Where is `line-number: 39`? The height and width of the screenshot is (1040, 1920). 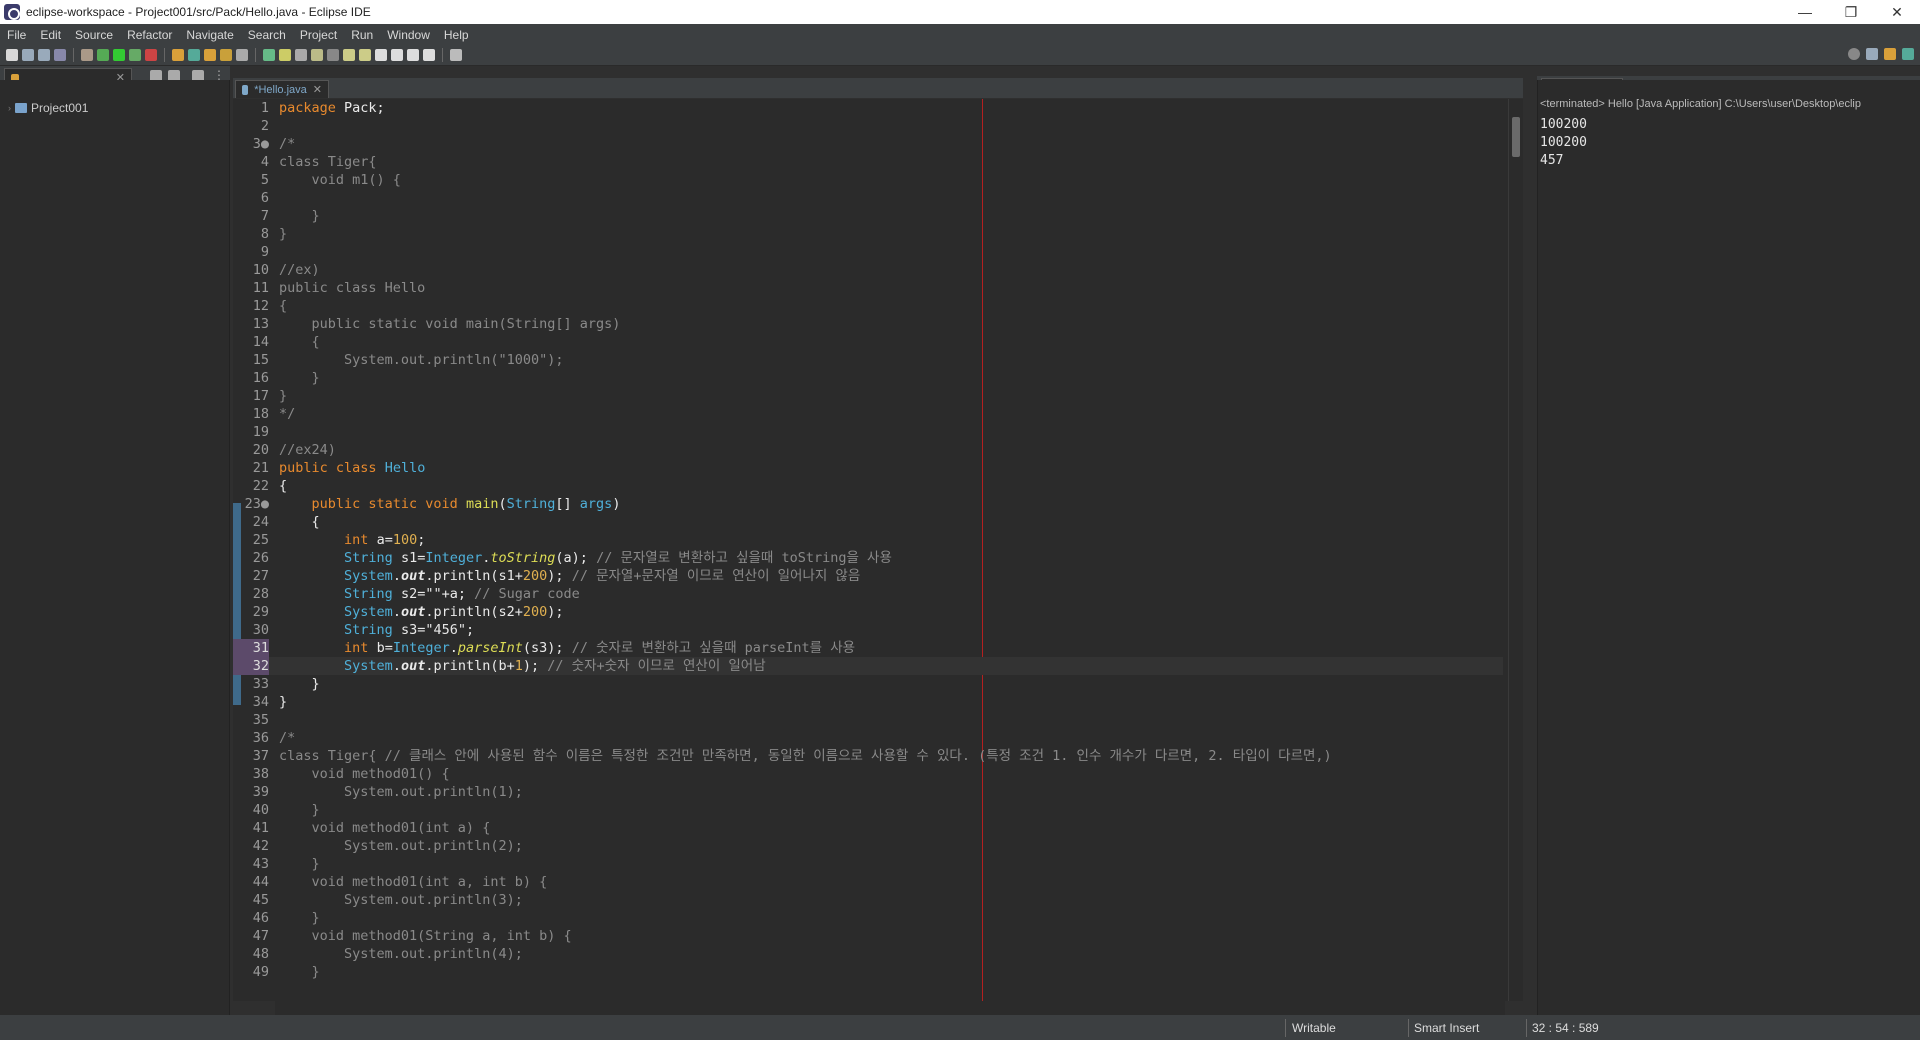 line-number: 39 is located at coordinates (260, 792).